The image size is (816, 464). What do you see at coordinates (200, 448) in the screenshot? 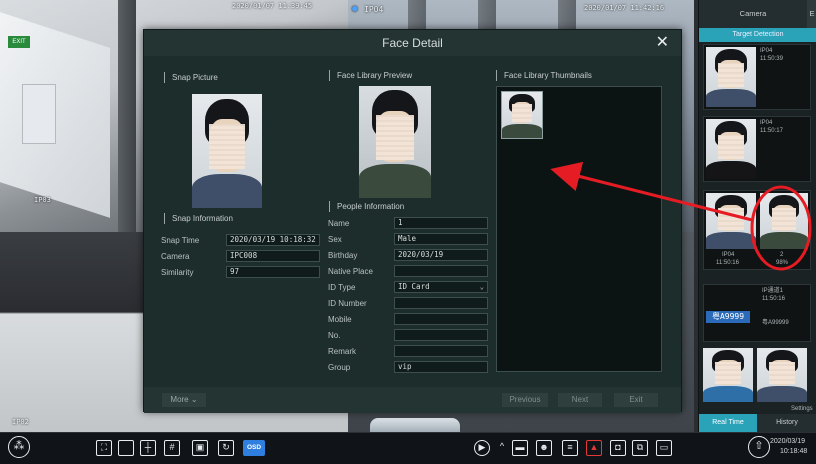
I see `layout-custom-icon: ▣` at bounding box center [200, 448].